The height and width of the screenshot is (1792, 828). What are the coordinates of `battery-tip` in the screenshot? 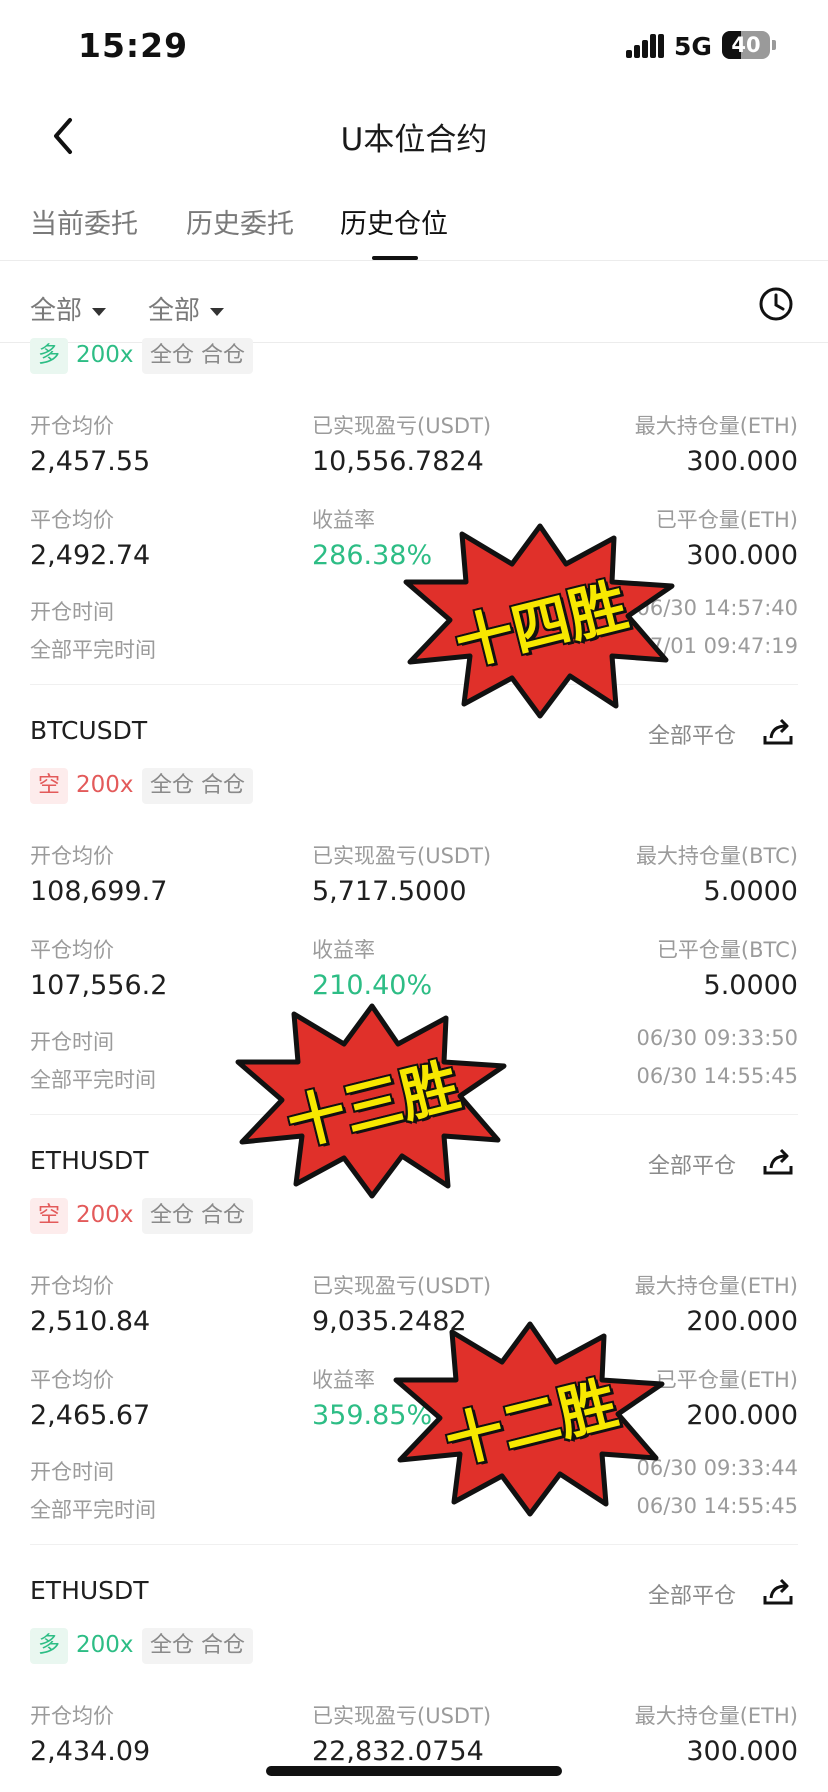 It's located at (774, 45).